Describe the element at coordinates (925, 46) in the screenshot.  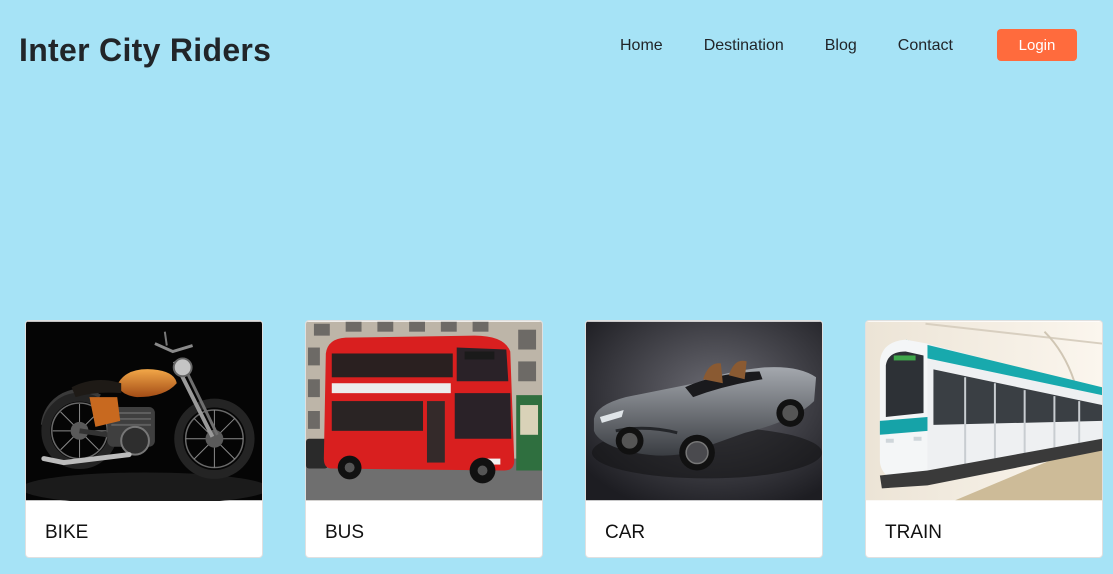
I see `nav-contact: Contact` at that location.